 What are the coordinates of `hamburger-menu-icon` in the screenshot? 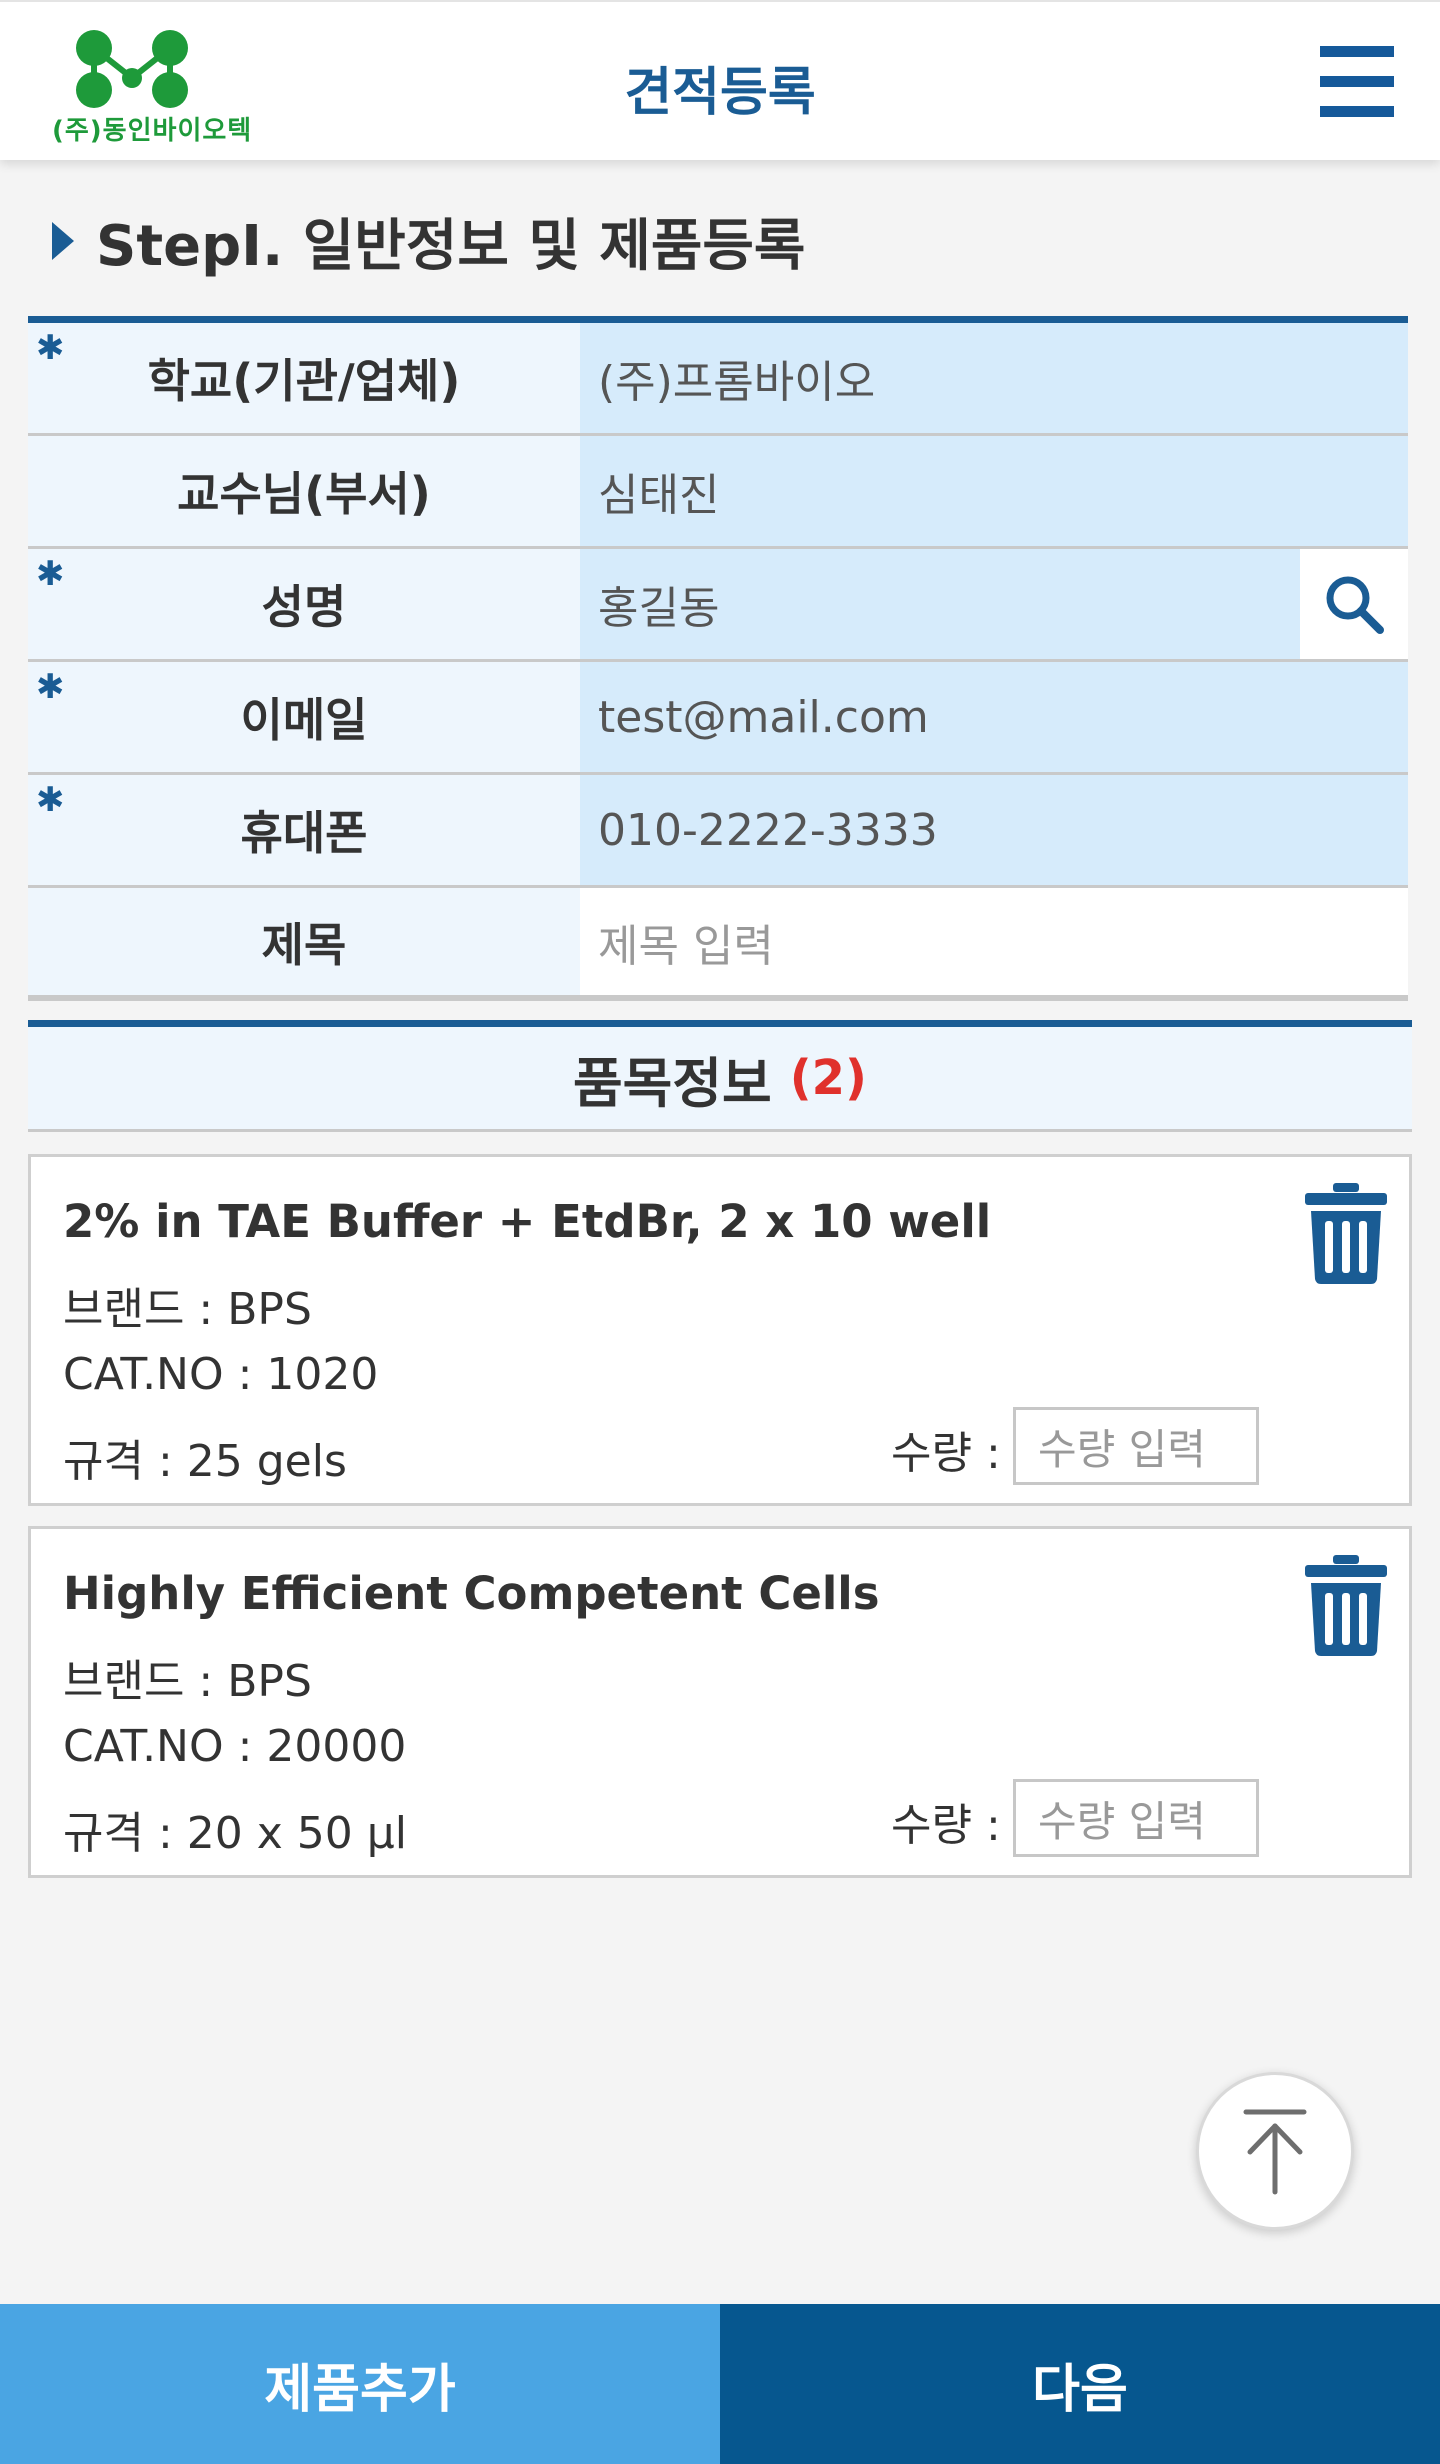 It's located at (1357, 81).